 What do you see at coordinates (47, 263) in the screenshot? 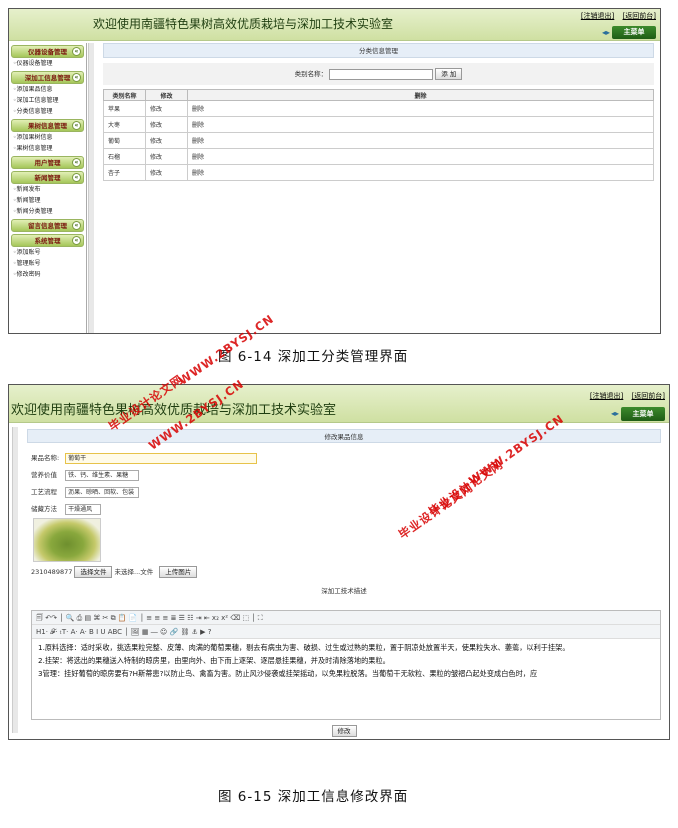
I see `sidebar-item: 管理账号` at bounding box center [47, 263].